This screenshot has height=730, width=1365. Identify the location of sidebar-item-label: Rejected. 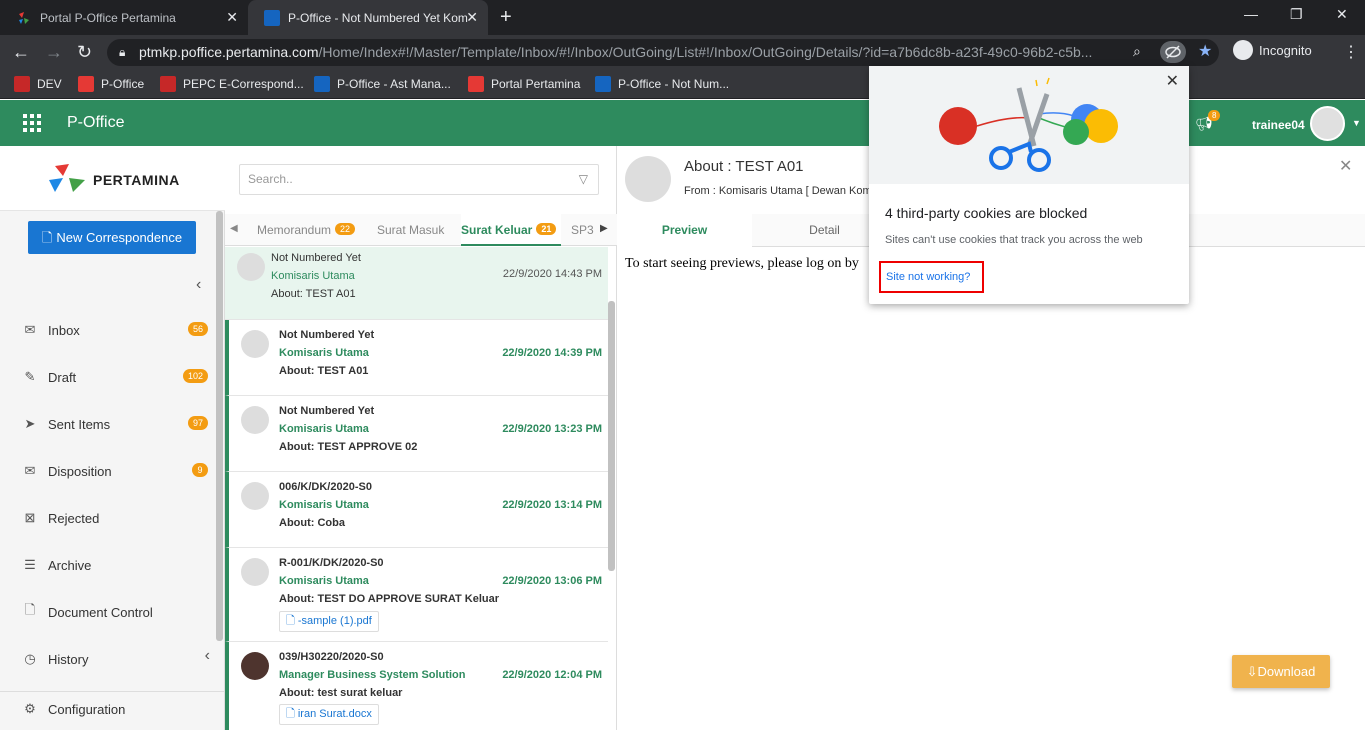
(74, 518).